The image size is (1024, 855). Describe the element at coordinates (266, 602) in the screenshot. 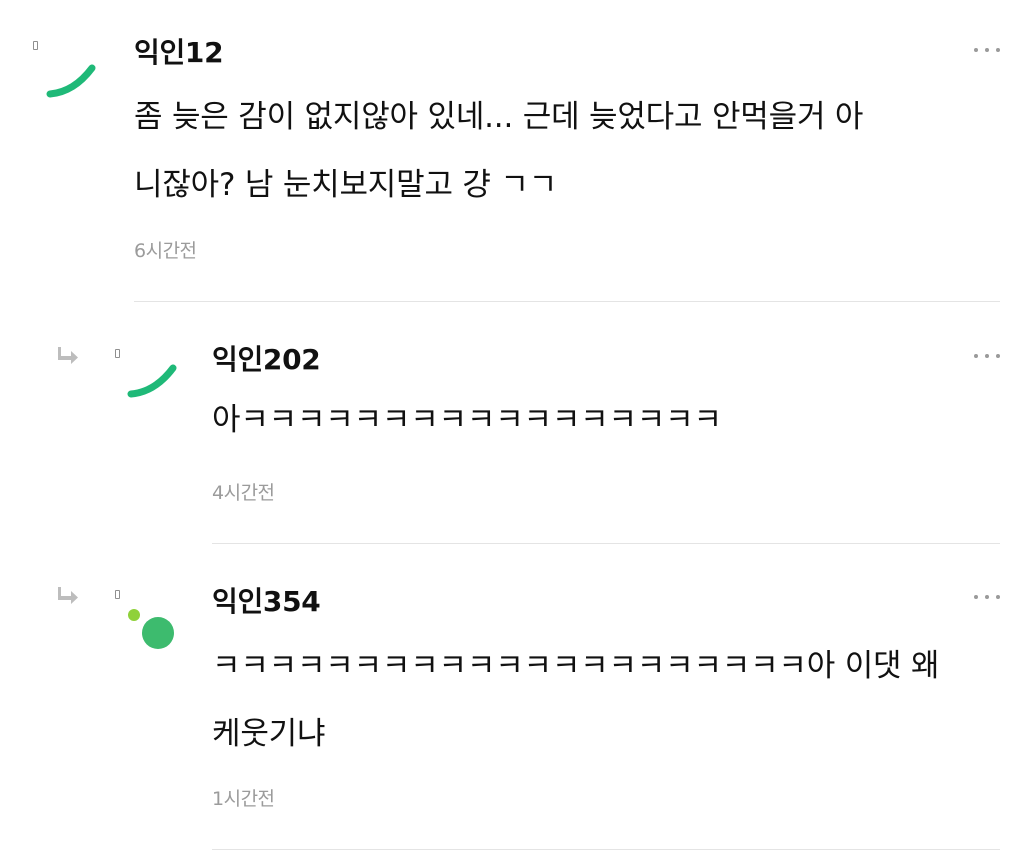

I see `nickname: 익인354` at that location.